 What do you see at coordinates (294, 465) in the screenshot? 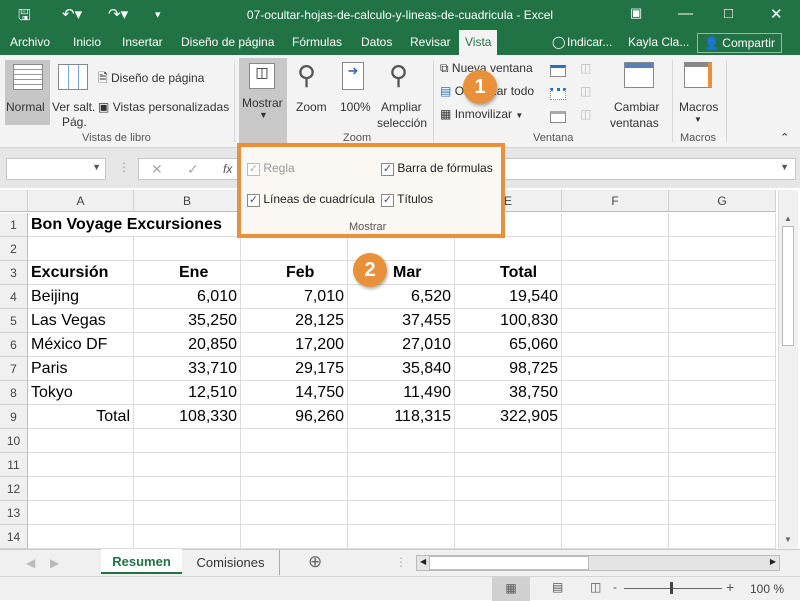
I see `cell-C11` at bounding box center [294, 465].